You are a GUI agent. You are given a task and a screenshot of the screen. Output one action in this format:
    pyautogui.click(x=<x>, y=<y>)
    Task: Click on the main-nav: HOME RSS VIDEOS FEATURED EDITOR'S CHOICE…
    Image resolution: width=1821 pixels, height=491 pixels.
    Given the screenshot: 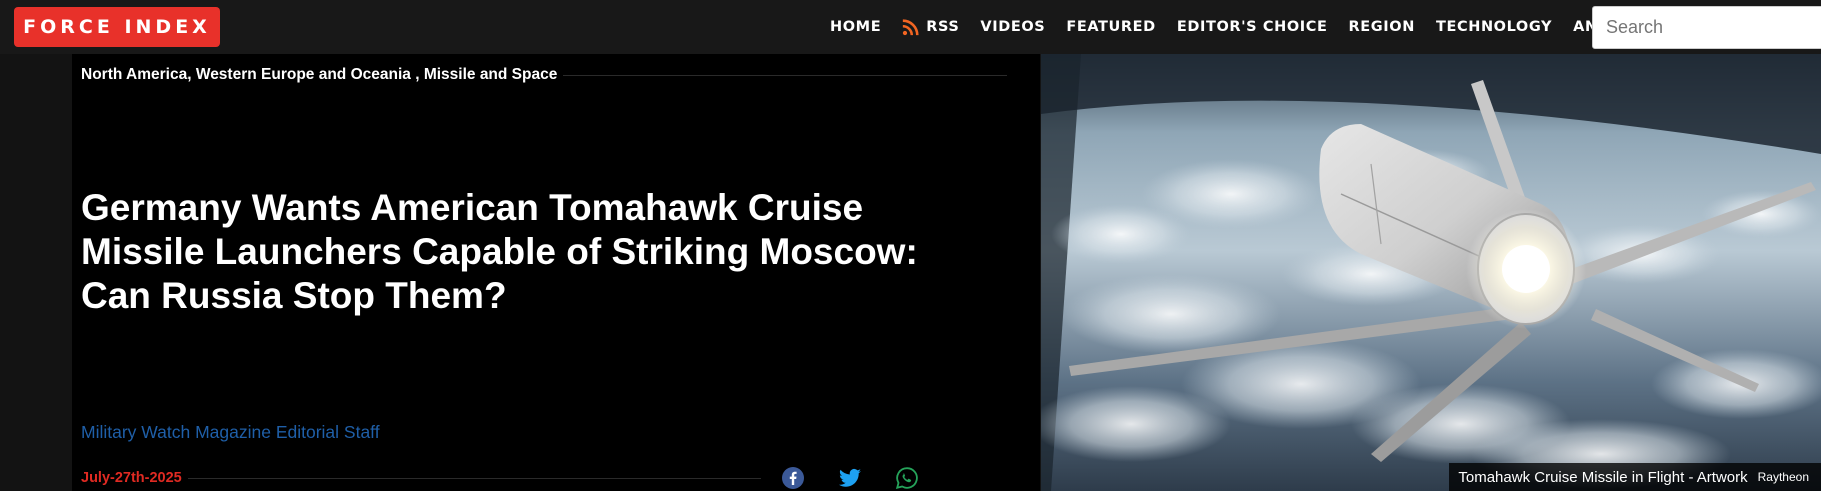 What is the action you would take?
    pyautogui.click(x=1253, y=27)
    